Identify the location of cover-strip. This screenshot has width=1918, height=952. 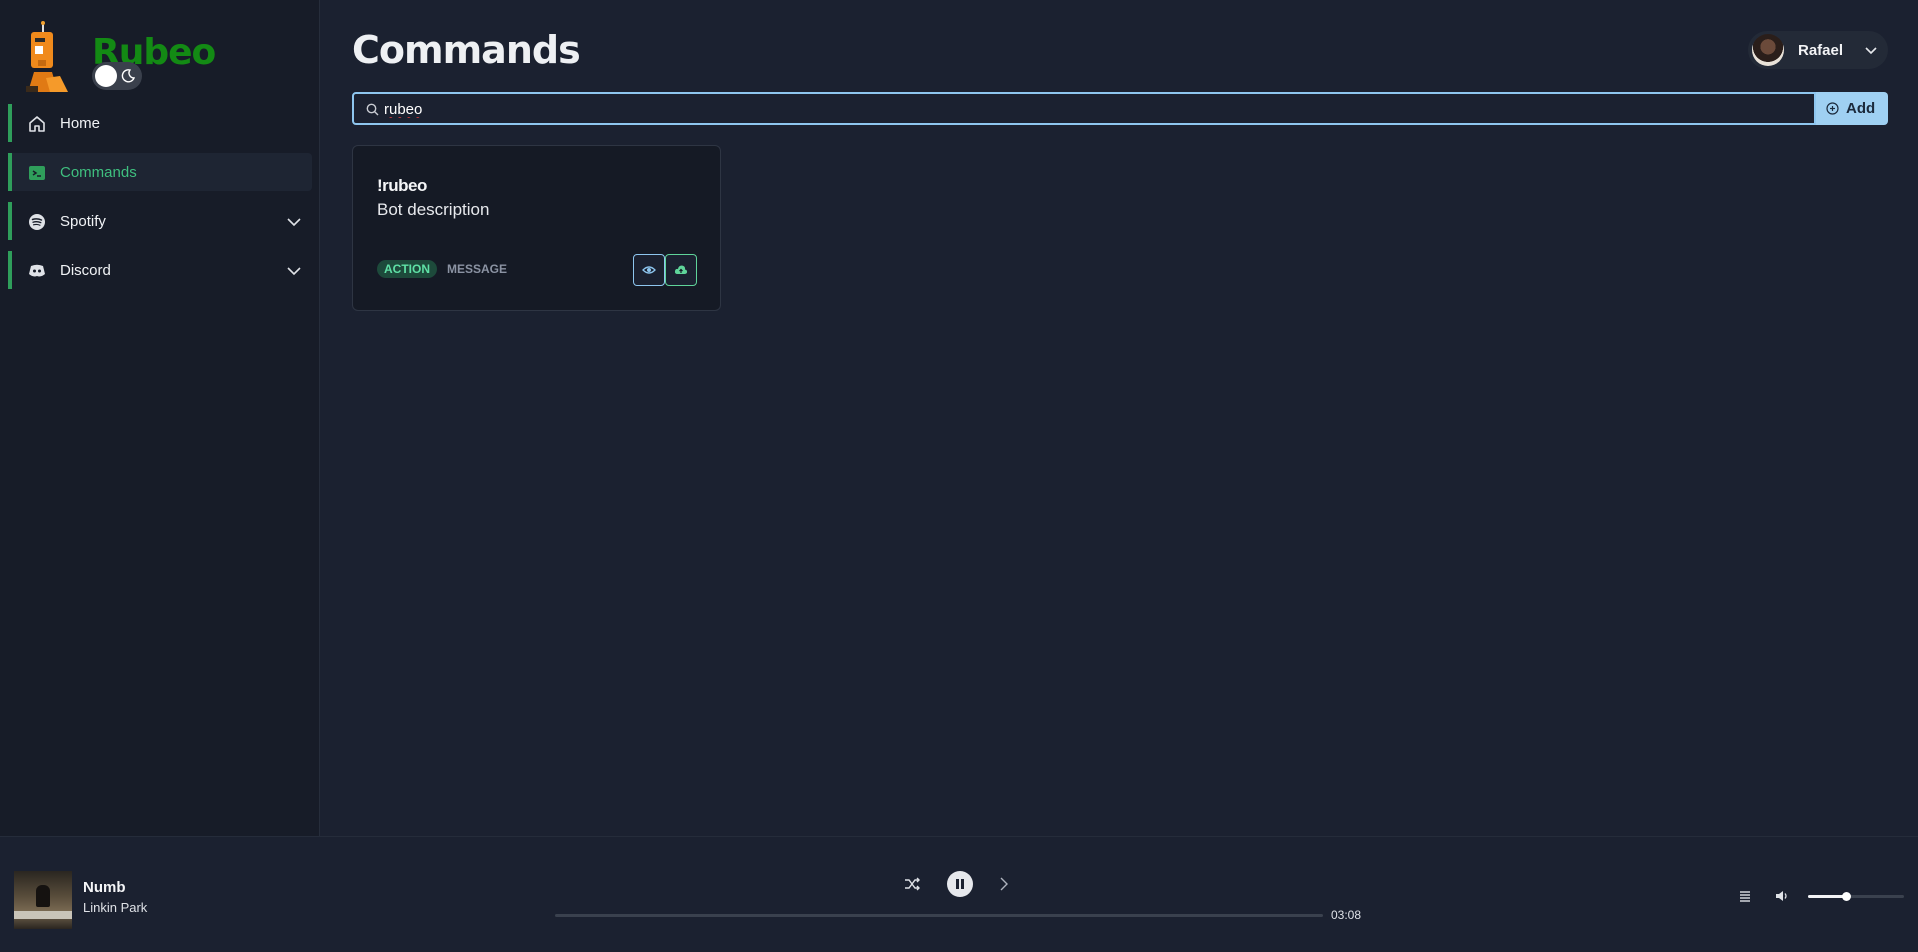
(43, 915).